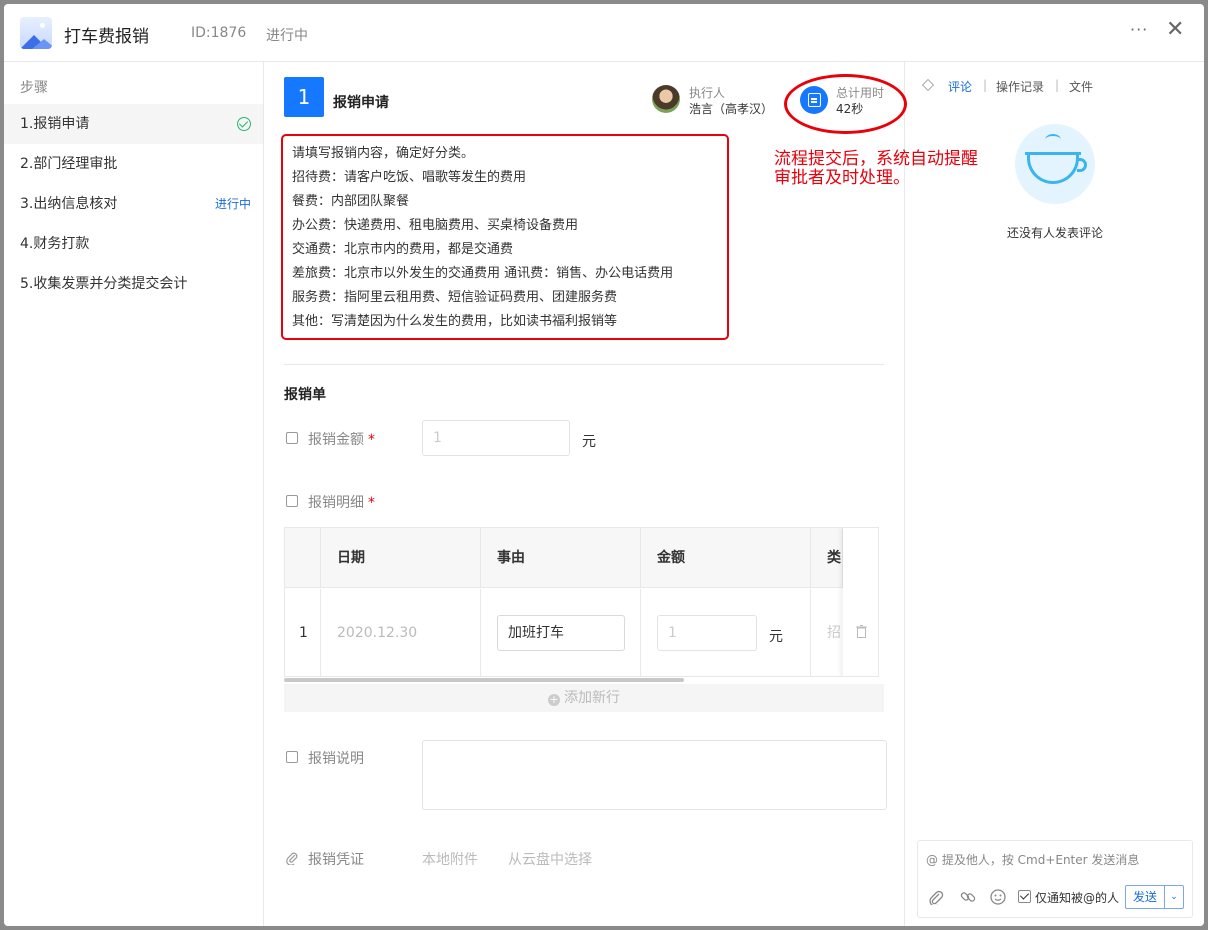  Describe the element at coordinates (341, 440) in the screenshot. I see `amount-label: 报销金额 *` at that location.